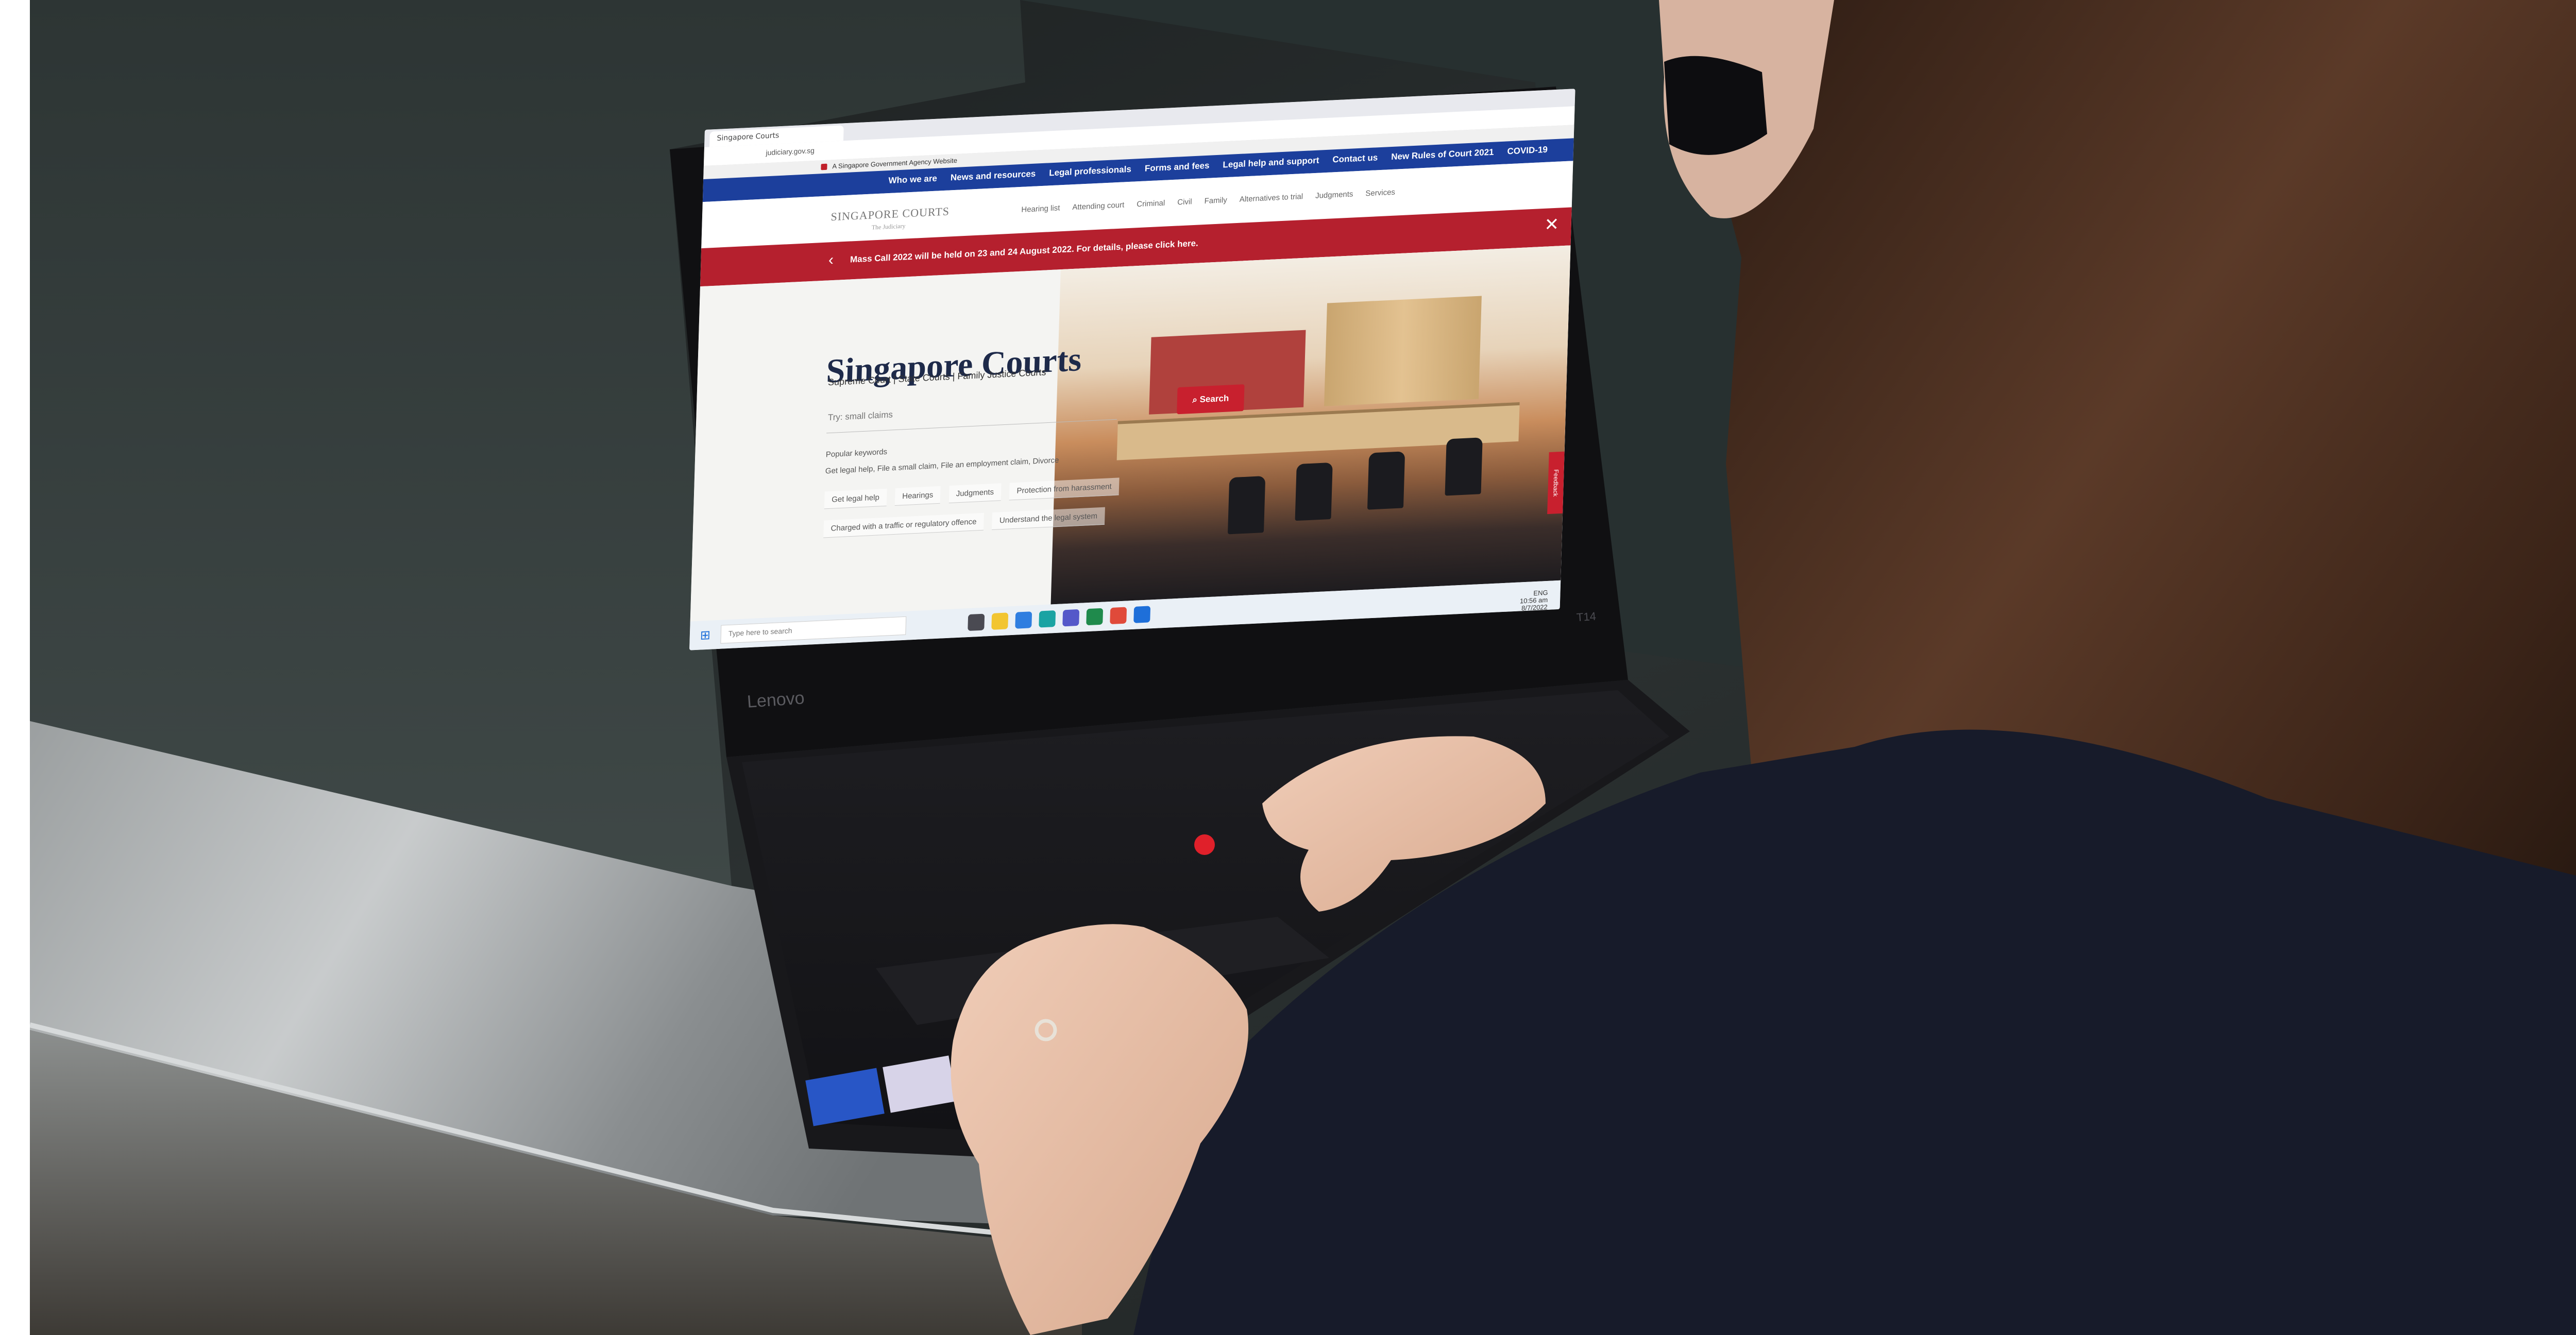 The height and width of the screenshot is (1335, 2576). Describe the element at coordinates (1000, 621) in the screenshot. I see `file-explorer-icon` at that location.